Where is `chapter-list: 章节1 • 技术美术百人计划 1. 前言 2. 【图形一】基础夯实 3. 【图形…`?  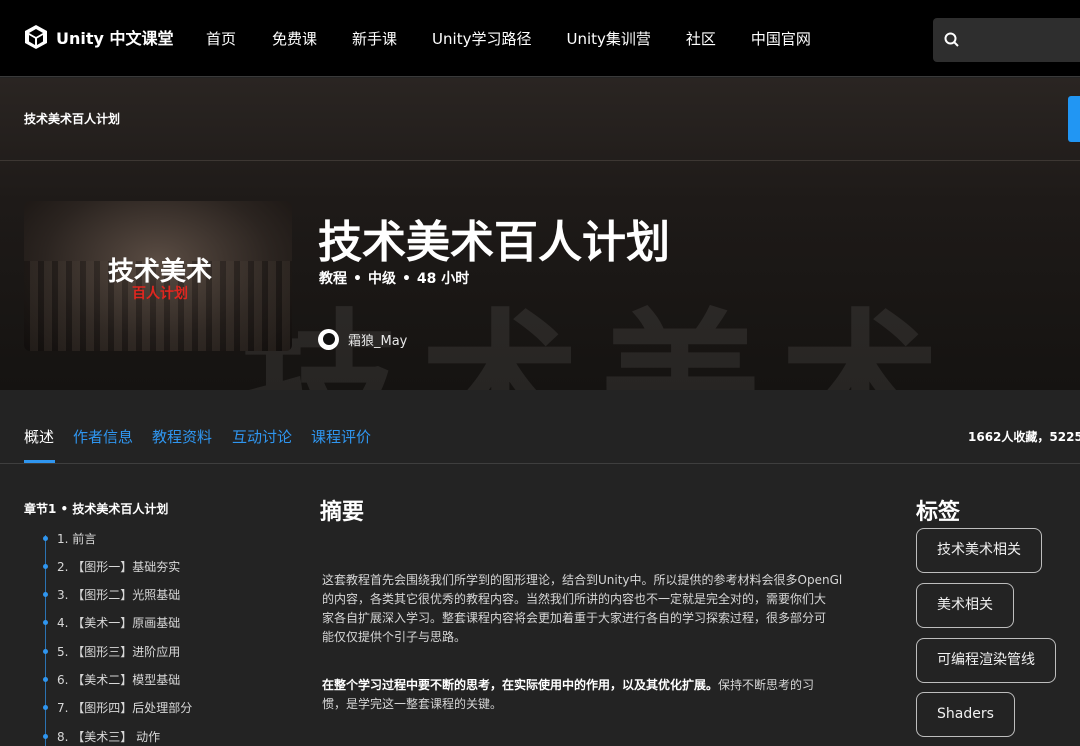 chapter-list: 章节1 • 技术美术百人计划 1. 前言 2. 【图形一】基础夯实 3. 【图形… is located at coordinates (159, 623).